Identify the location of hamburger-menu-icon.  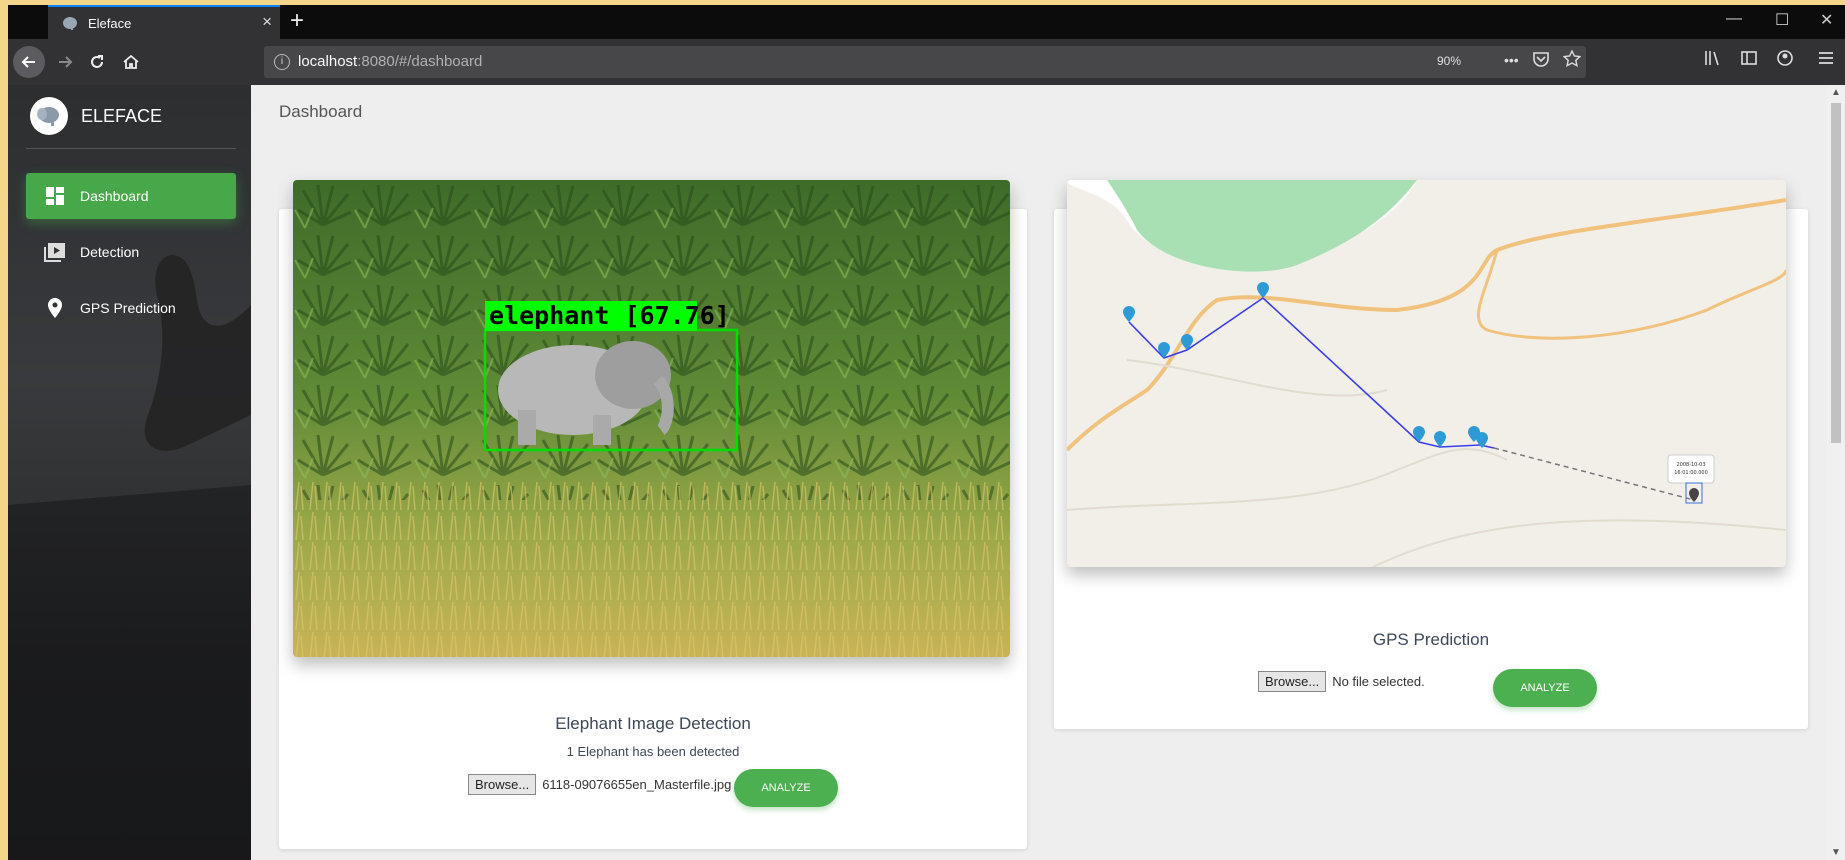
(1826, 58).